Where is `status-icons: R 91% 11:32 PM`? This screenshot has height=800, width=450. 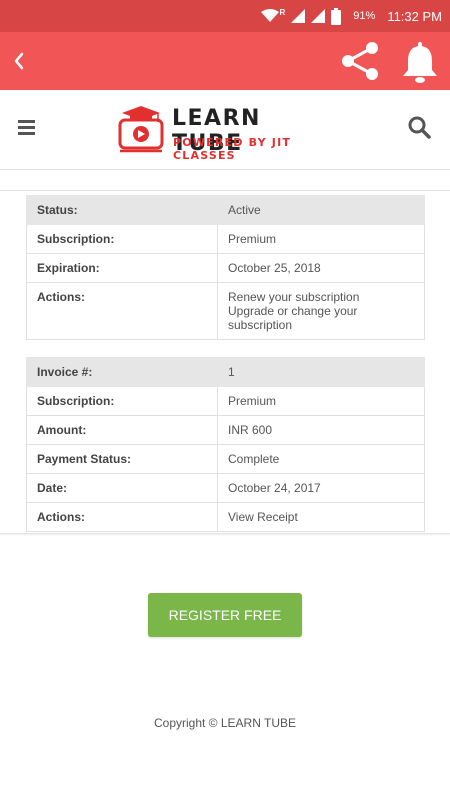
status-icons: R 91% 11:32 PM is located at coordinates (351, 16).